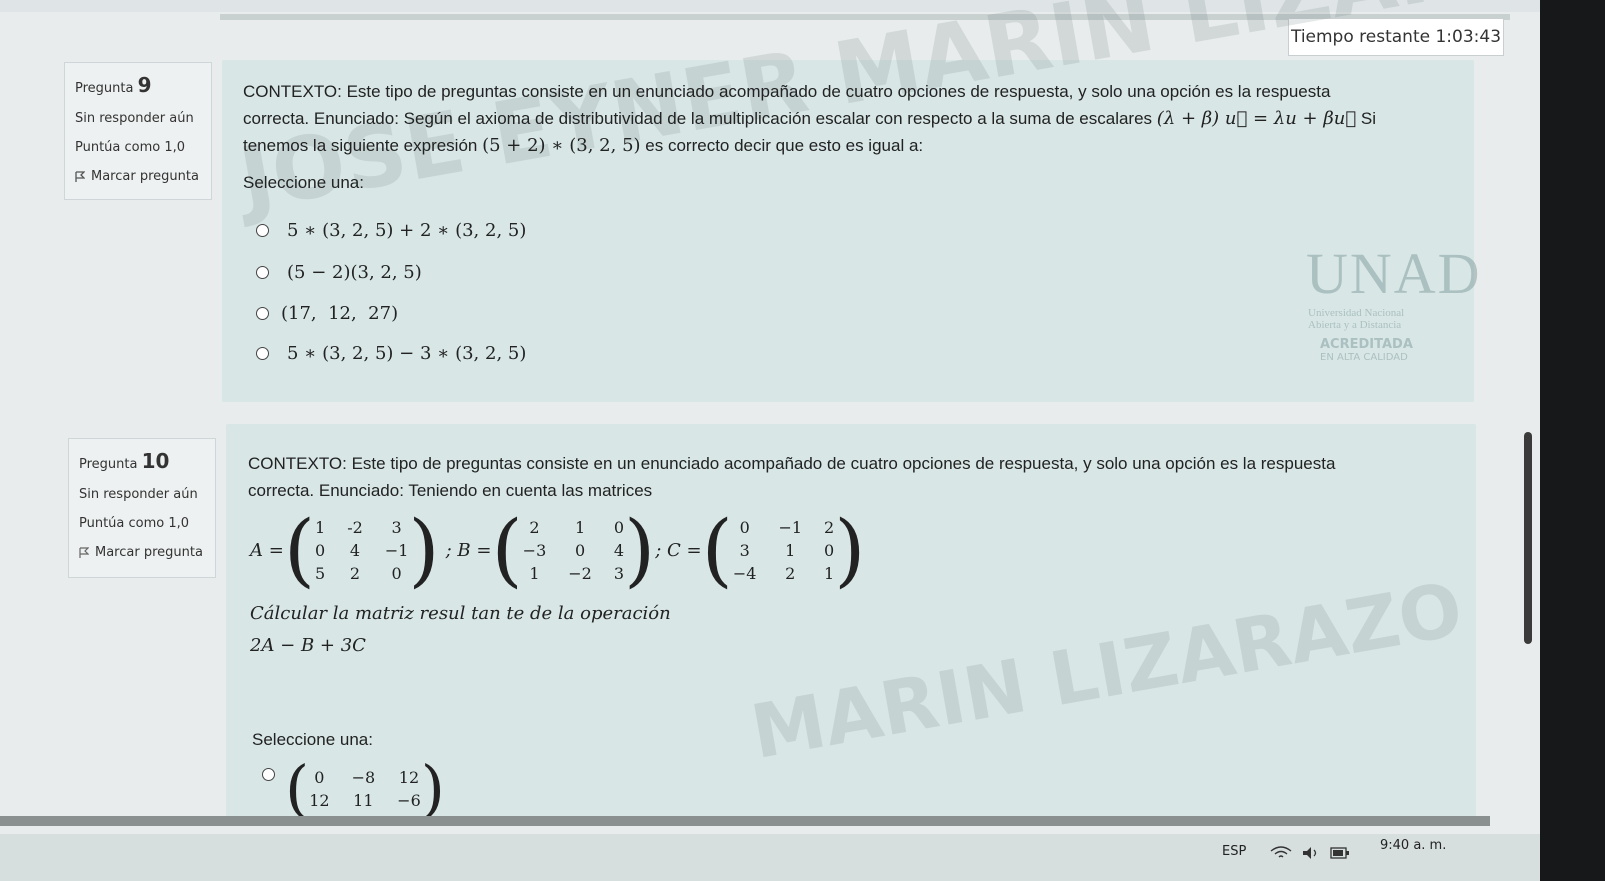  Describe the element at coordinates (1281, 853) in the screenshot. I see `wifi-icon` at that location.